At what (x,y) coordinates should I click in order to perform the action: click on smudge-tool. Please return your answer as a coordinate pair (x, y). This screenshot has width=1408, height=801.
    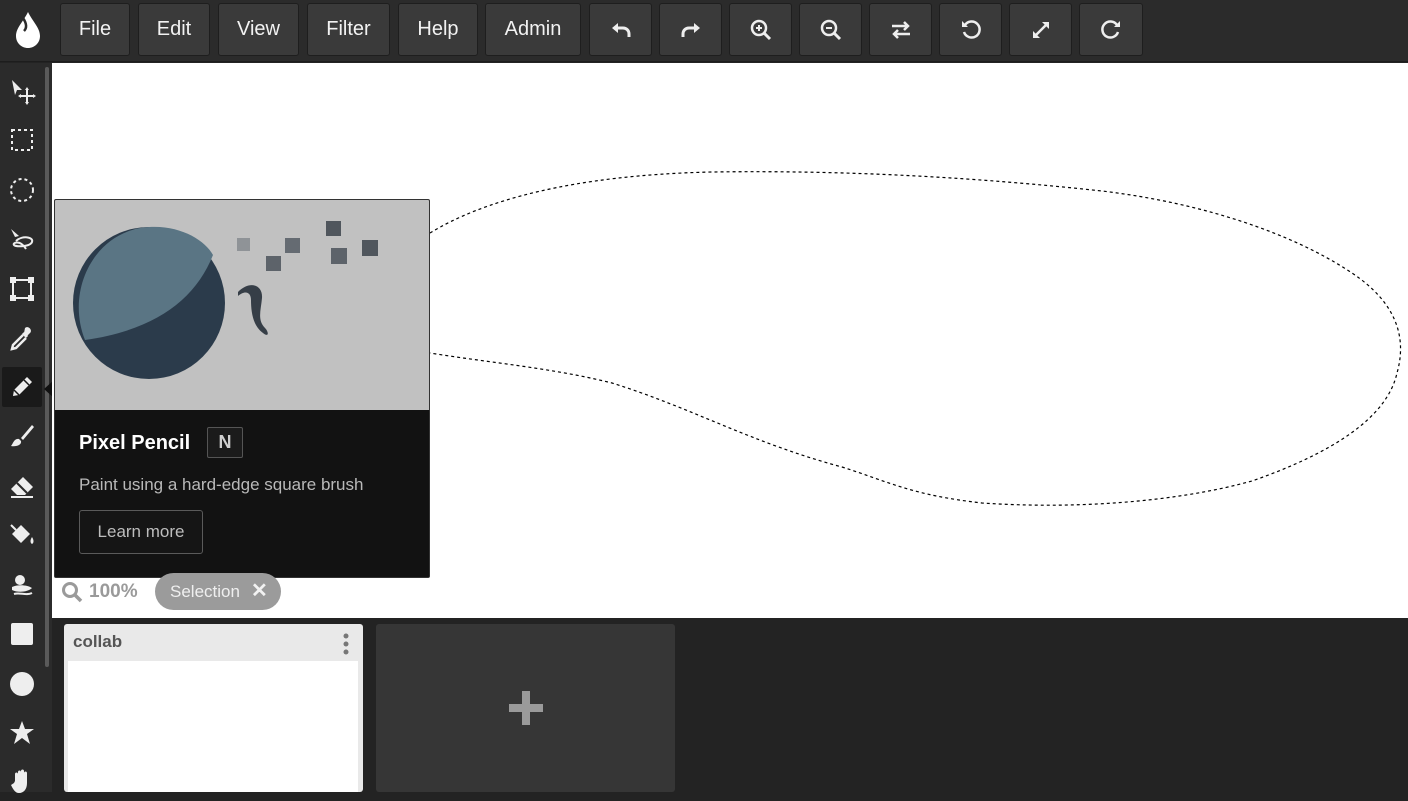
    Looking at the image, I should click on (22, 585).